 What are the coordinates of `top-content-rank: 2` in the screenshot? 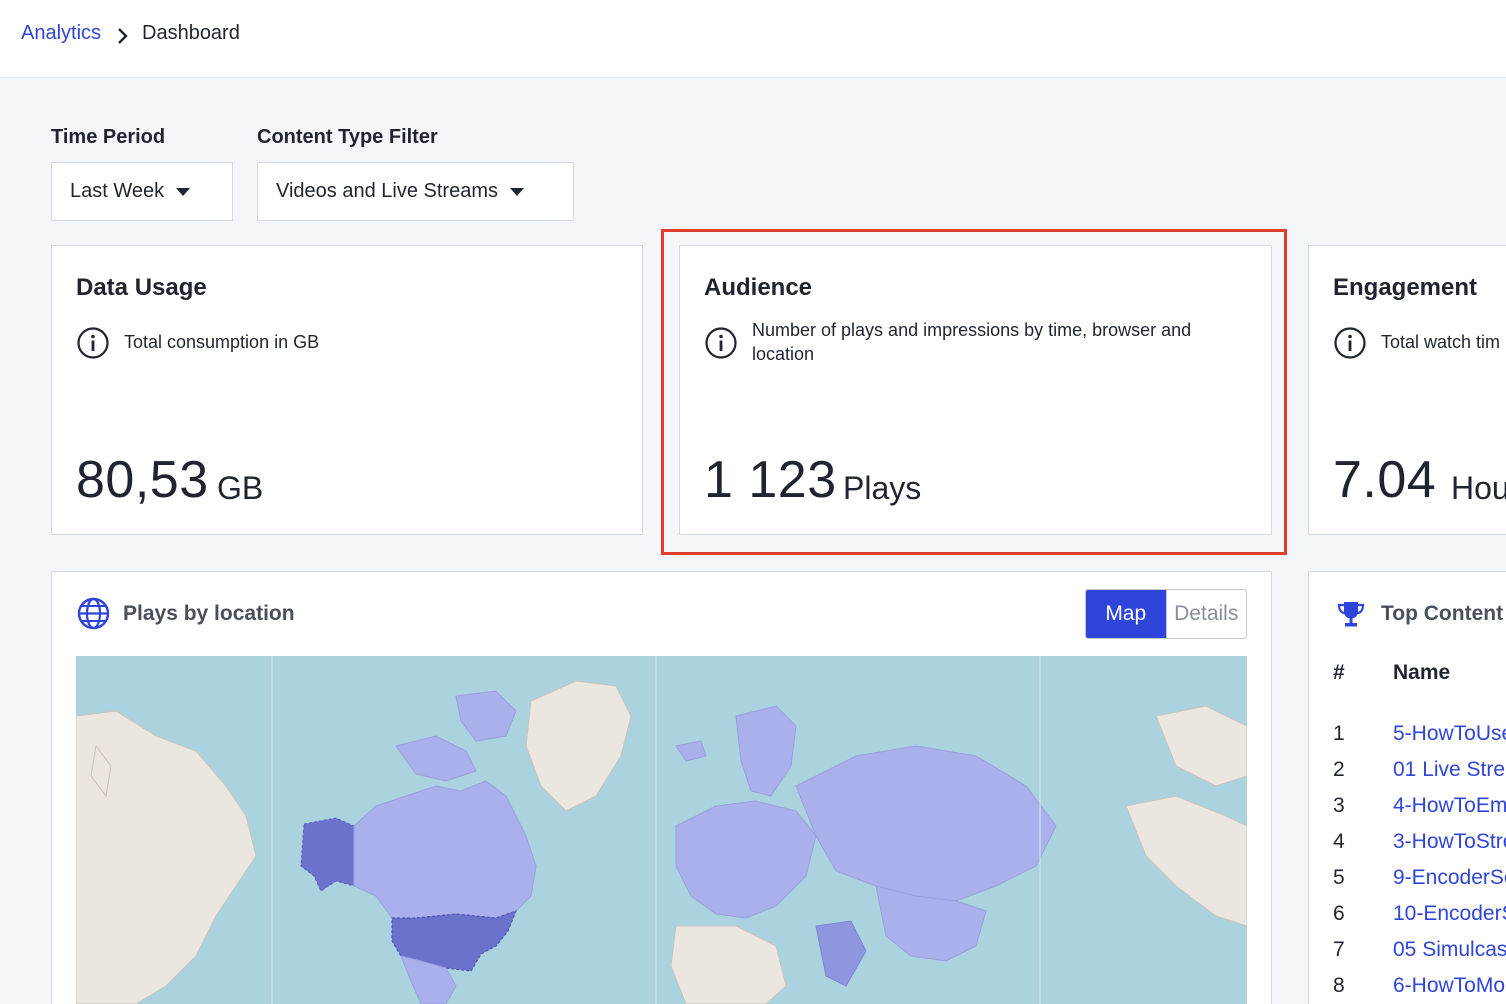 It's located at (1339, 769).